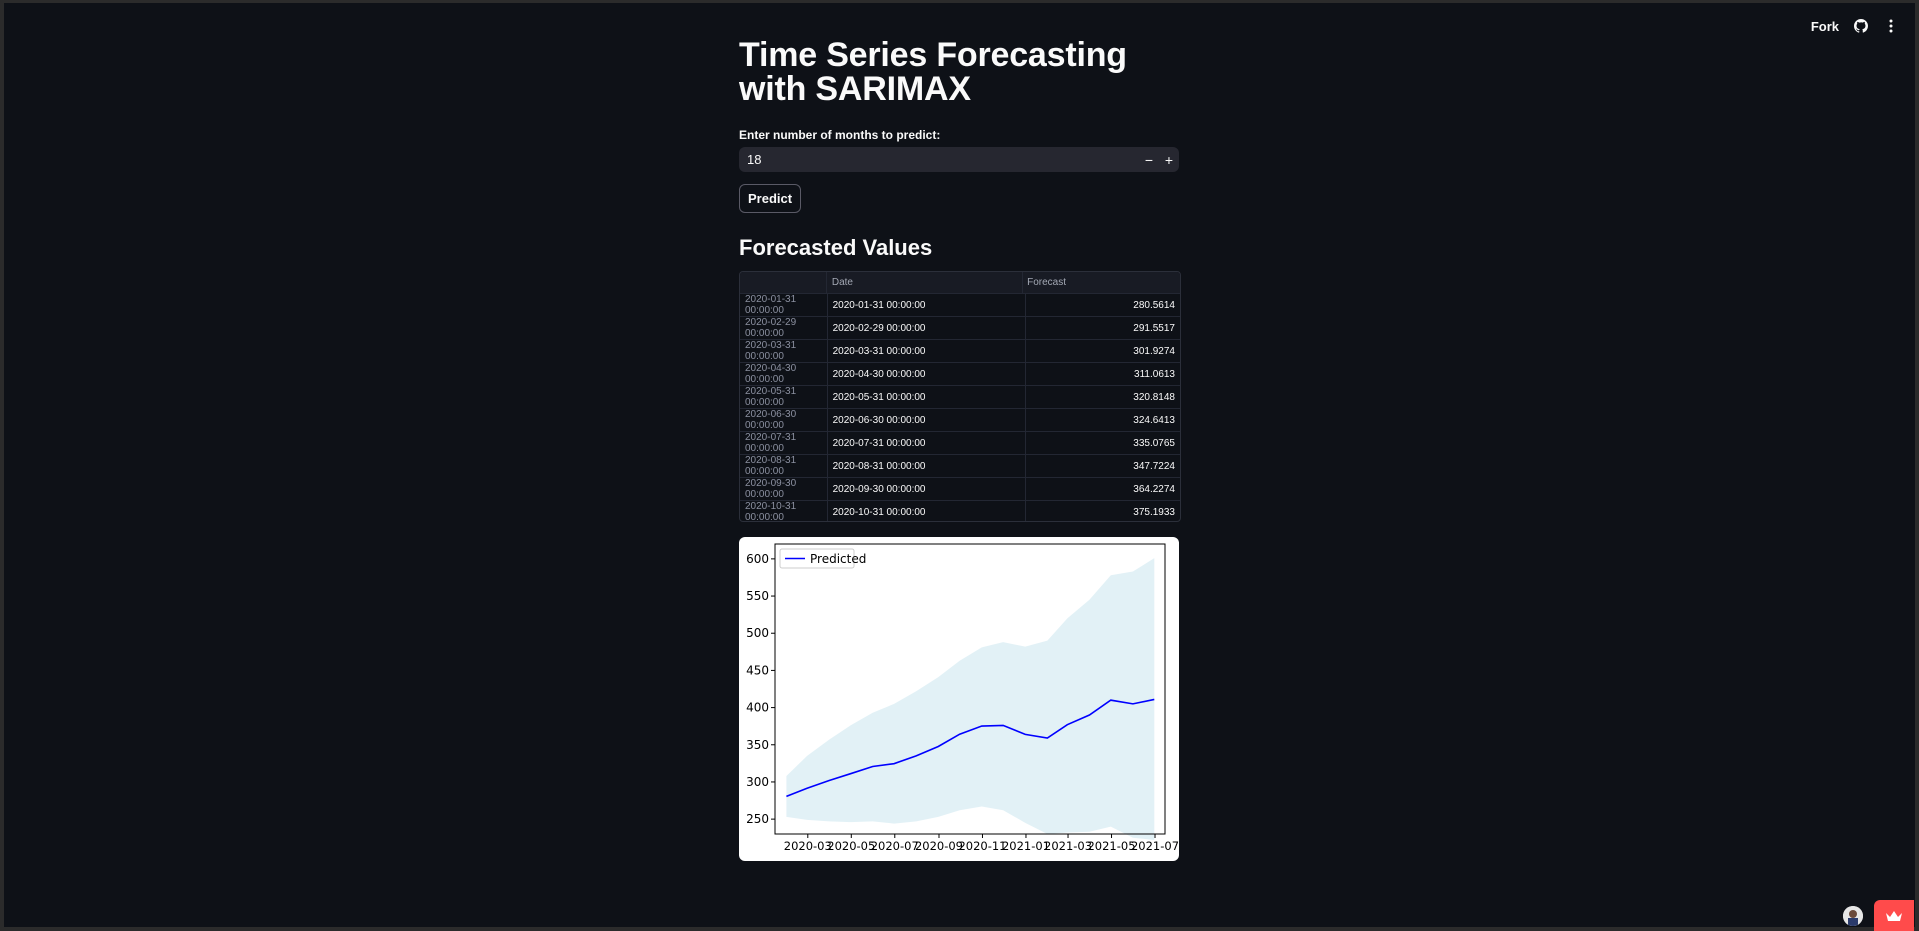 The image size is (1919, 931). What do you see at coordinates (784, 511) in the screenshot?
I see `index-cell: 2020-10-31 00:00:00` at bounding box center [784, 511].